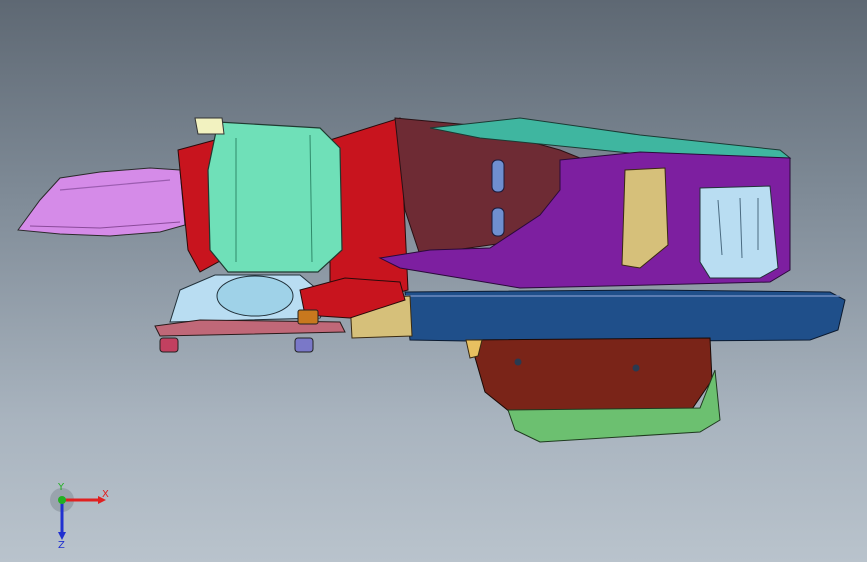 This screenshot has height=562, width=867. What do you see at coordinates (169, 345) in the screenshot?
I see `bolt-nut-left` at bounding box center [169, 345].